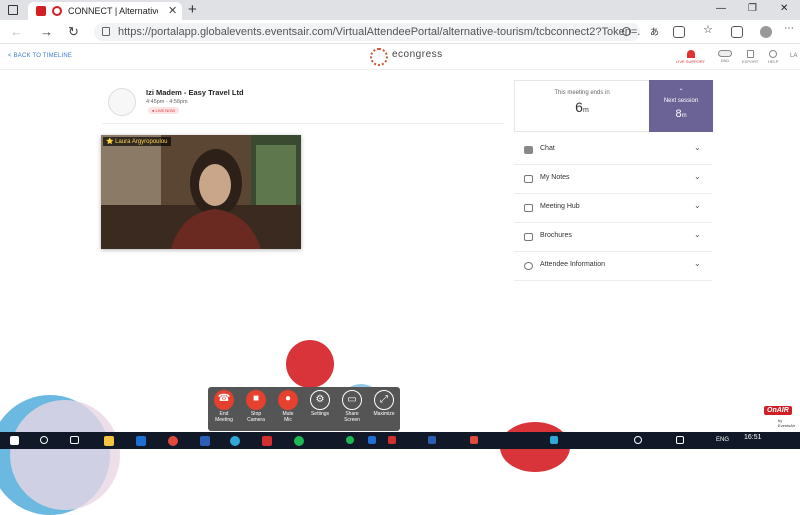 This screenshot has width=800, height=515. Describe the element at coordinates (195, 92) in the screenshot. I see `session-name: Izi Madem - Easy Travel Ltd` at that location.